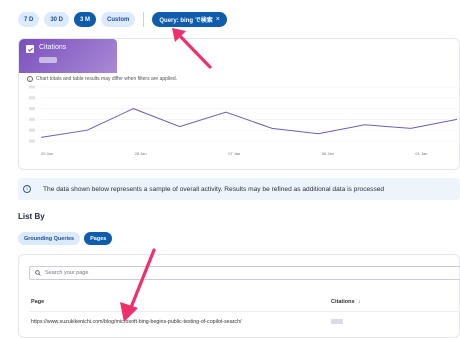  I want to click on range-7d-button: 7 D, so click(29, 19).